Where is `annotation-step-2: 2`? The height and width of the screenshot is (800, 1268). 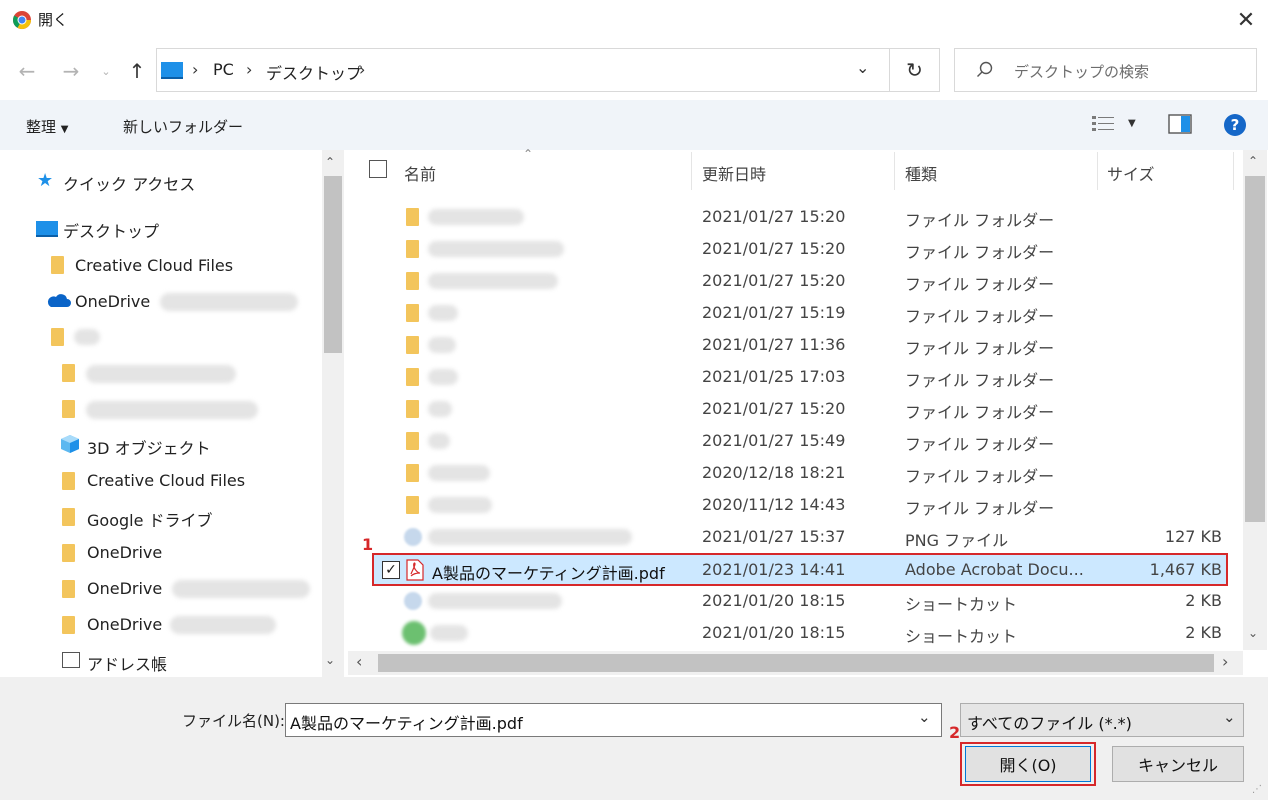
annotation-step-2: 2 is located at coordinates (955, 732).